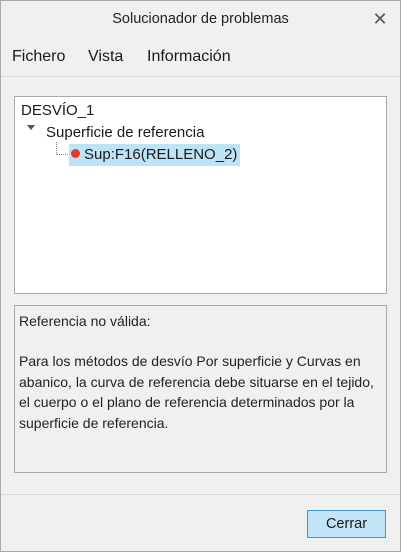 This screenshot has width=401, height=552. Describe the element at coordinates (57, 110) in the screenshot. I see `tree-root-item: DESVÍO_1` at that location.